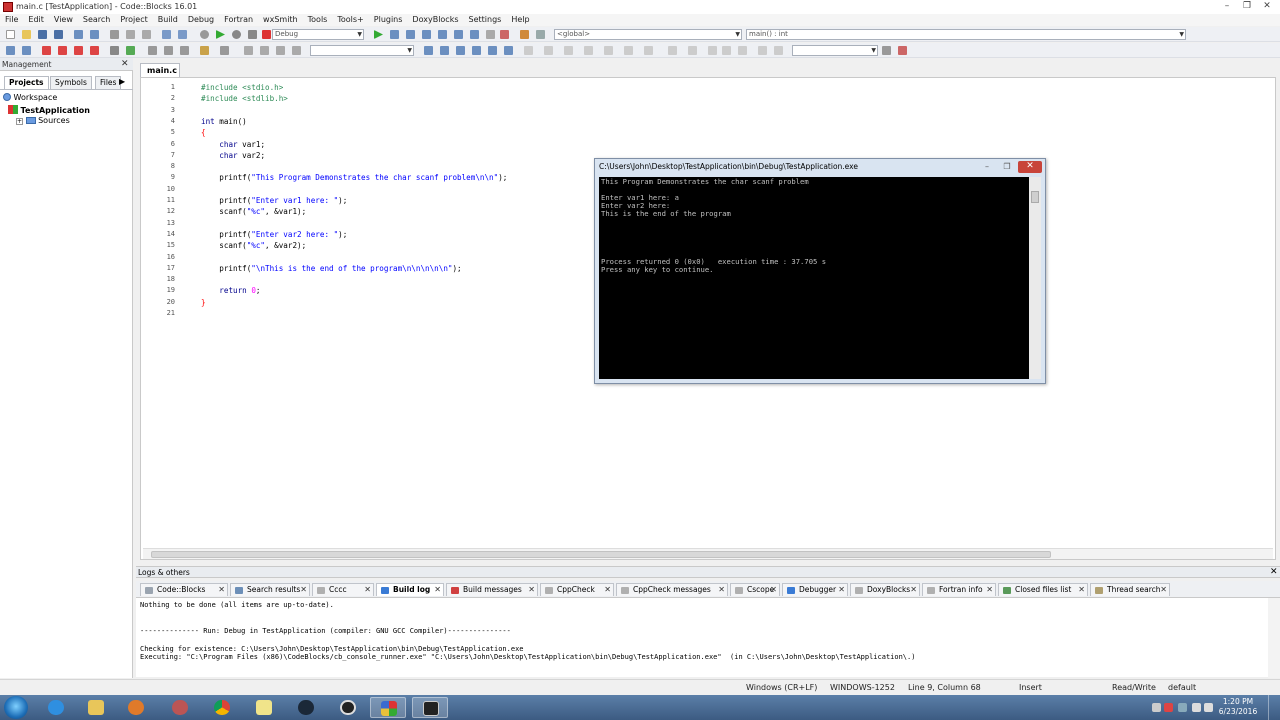 The width and height of the screenshot is (1280, 720). What do you see at coordinates (236, 34) in the screenshot?
I see `build-and-run-icon` at bounding box center [236, 34].